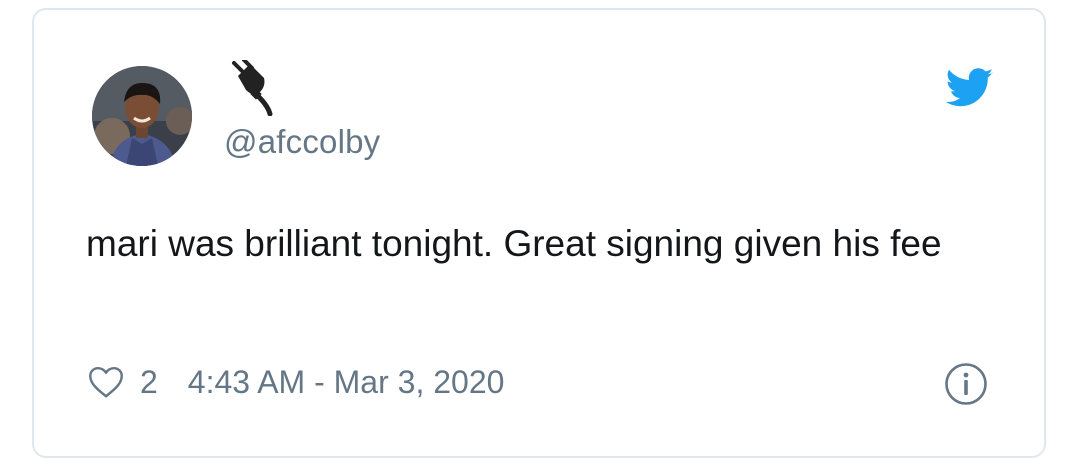  What do you see at coordinates (106, 382) in the screenshot?
I see `heart-icon` at bounding box center [106, 382].